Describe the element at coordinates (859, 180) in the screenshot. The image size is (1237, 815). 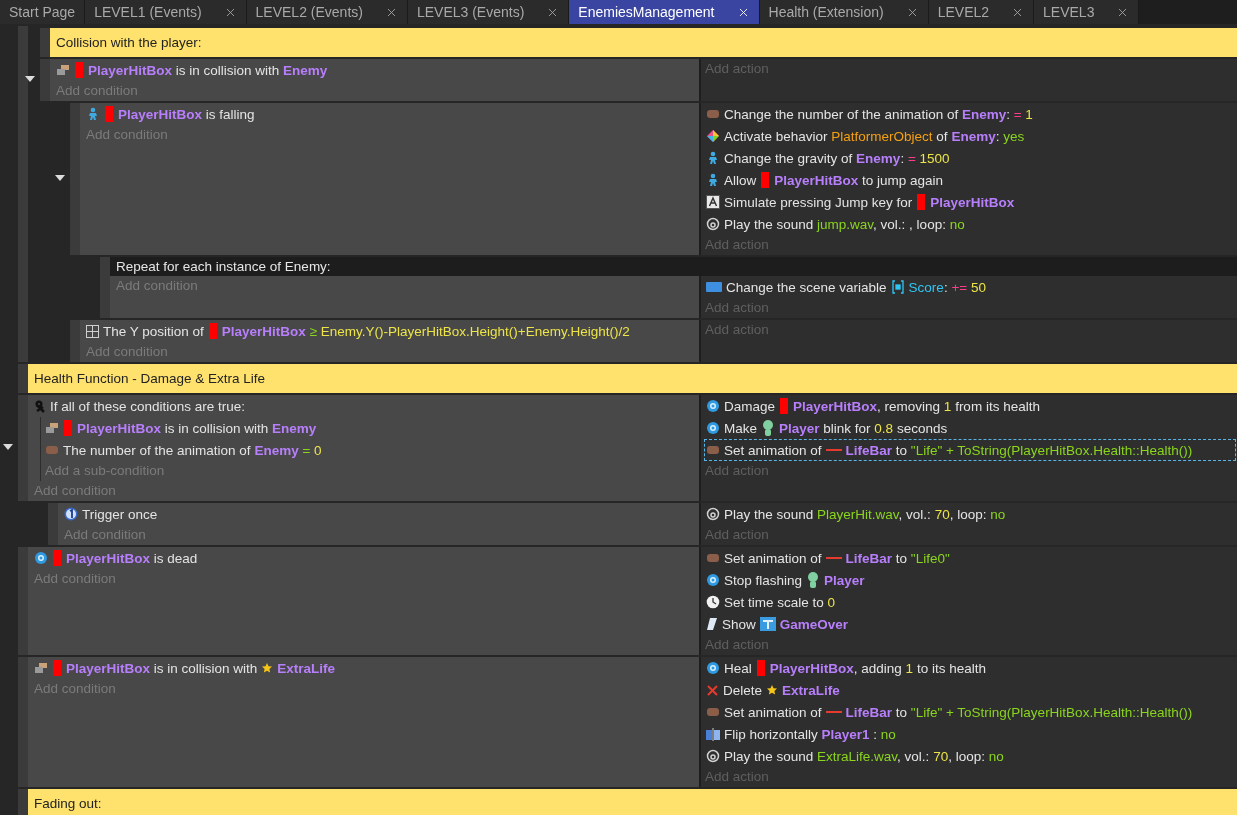
I see `action-text: PlayerHitBox to jump again` at that location.